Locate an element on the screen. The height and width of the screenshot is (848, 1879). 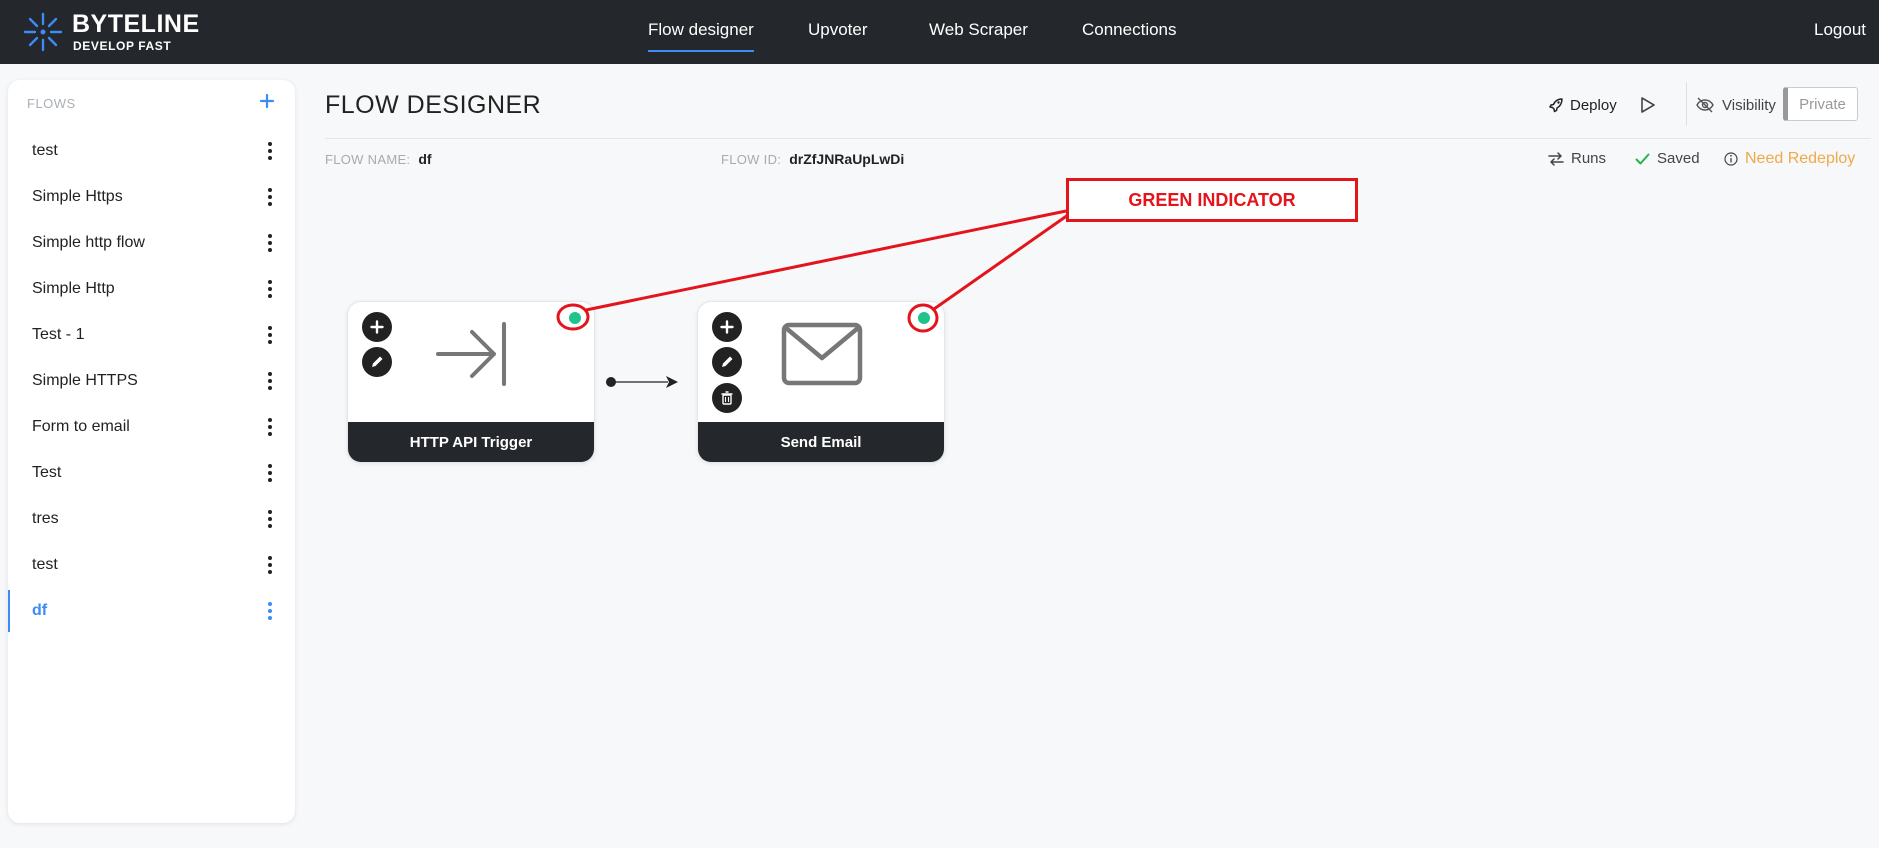
header-divider is located at coordinates (1098, 138).